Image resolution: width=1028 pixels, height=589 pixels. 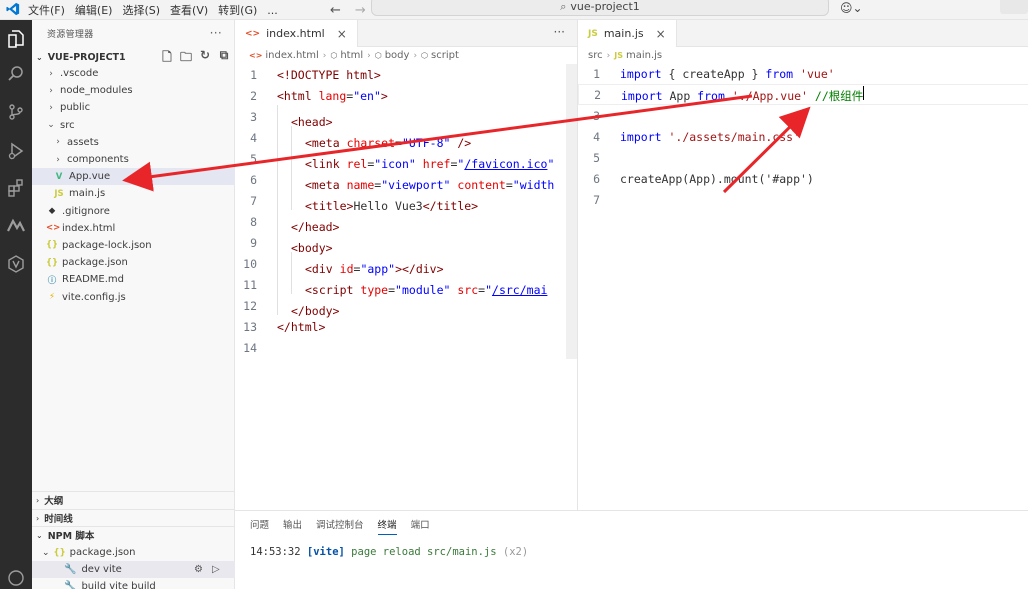 I want to click on code-line: 8 </head>, so click(x=394, y=221).